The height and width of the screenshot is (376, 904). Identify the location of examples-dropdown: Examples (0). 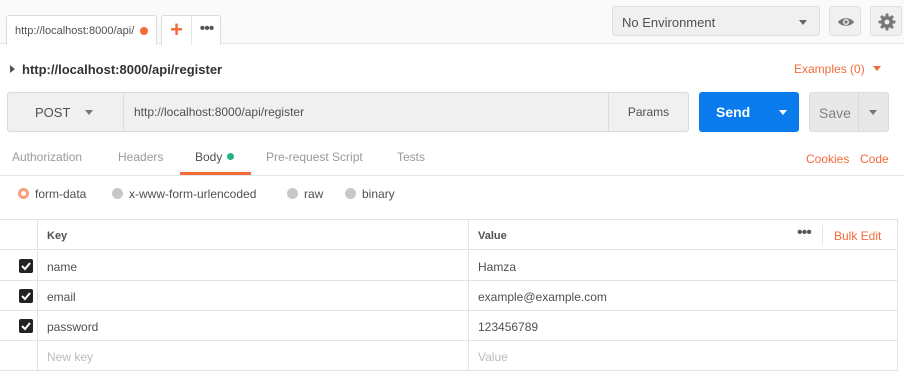
(837, 69).